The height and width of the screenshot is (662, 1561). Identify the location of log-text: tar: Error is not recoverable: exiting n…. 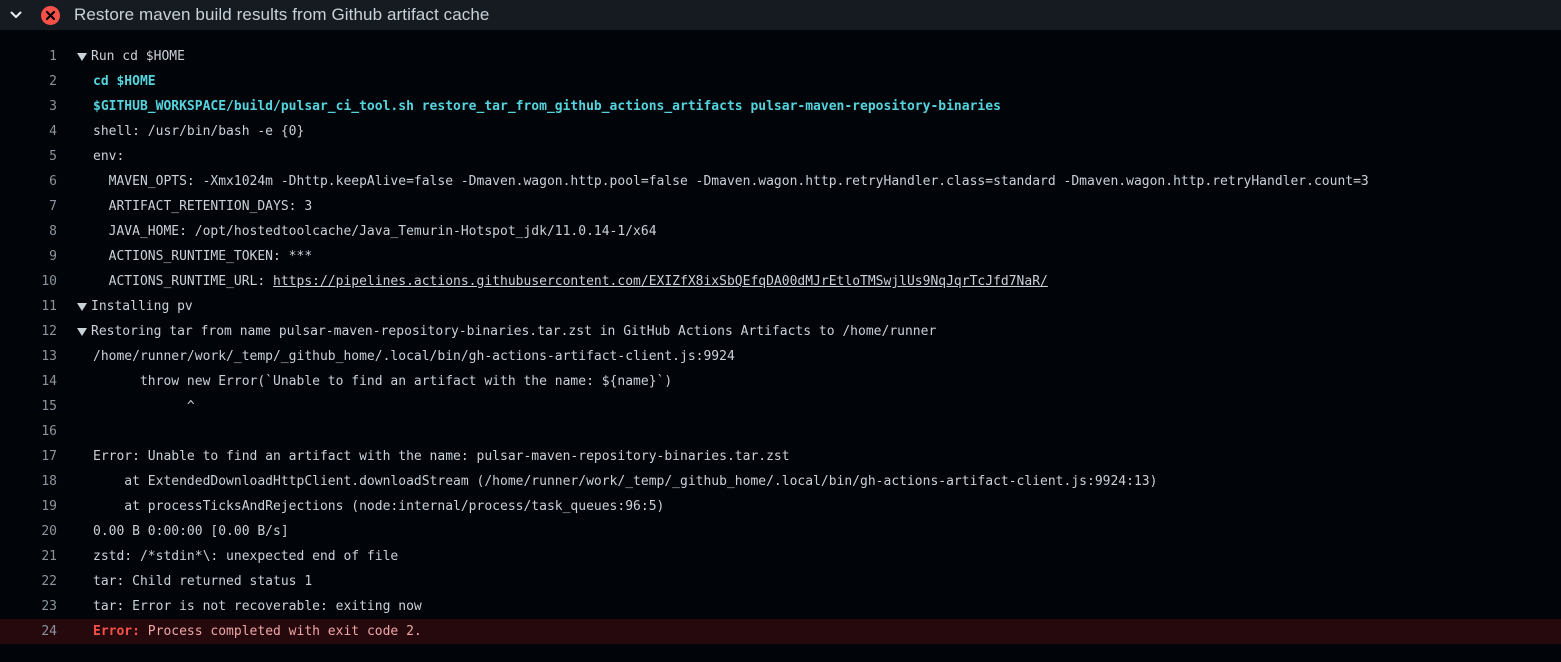
(257, 606).